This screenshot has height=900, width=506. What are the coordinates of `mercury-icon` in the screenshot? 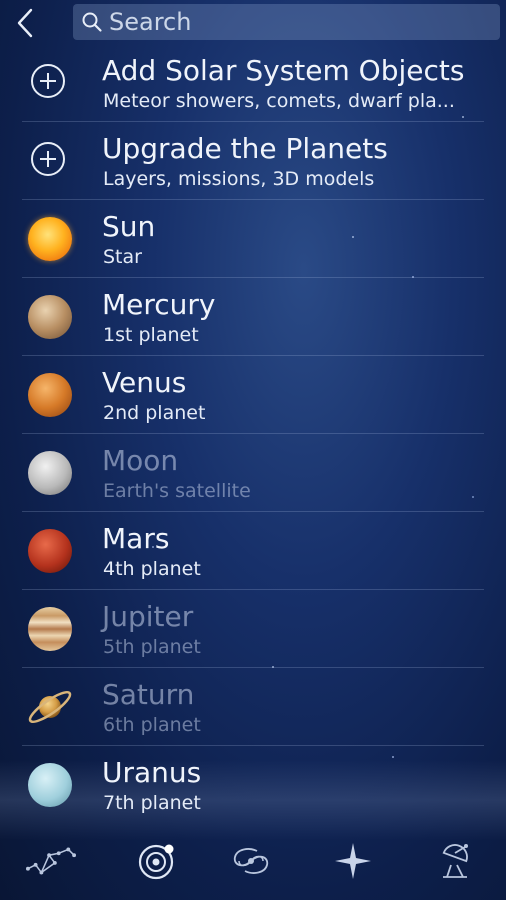 It's located at (50, 317).